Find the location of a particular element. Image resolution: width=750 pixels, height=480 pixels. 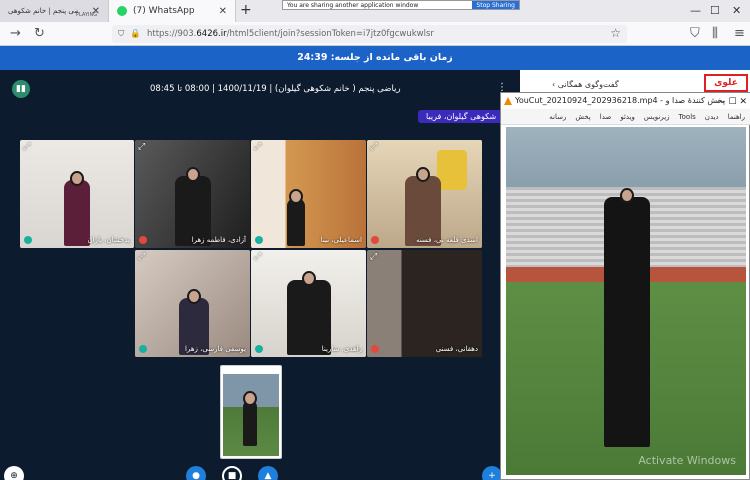

maximize-icon: ☐ is located at coordinates (715, 10).